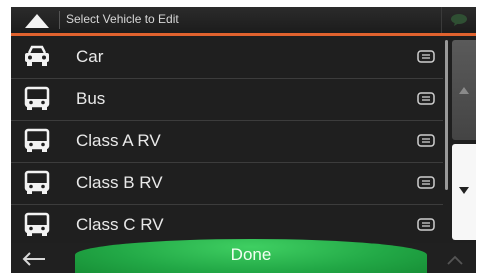 The image size is (487, 273). What do you see at coordinates (122, 19) in the screenshot?
I see `page-title: Select Vehicle to Edit` at bounding box center [122, 19].